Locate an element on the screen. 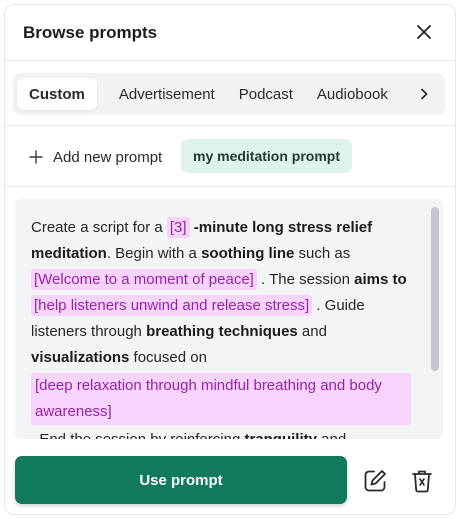 This screenshot has width=465, height=519. trash-icon is located at coordinates (422, 481).